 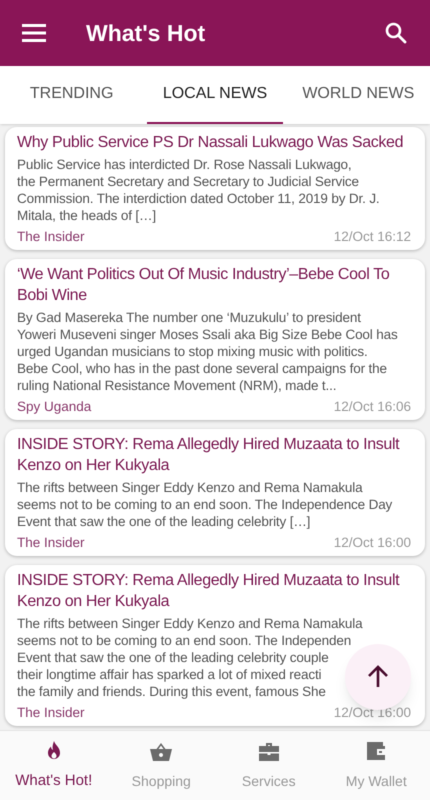 What do you see at coordinates (203, 285) in the screenshot?
I see `article-title: ‘We Want Politics Out Of Music Industry’–Bebe Cool To Bobi Wine` at bounding box center [203, 285].